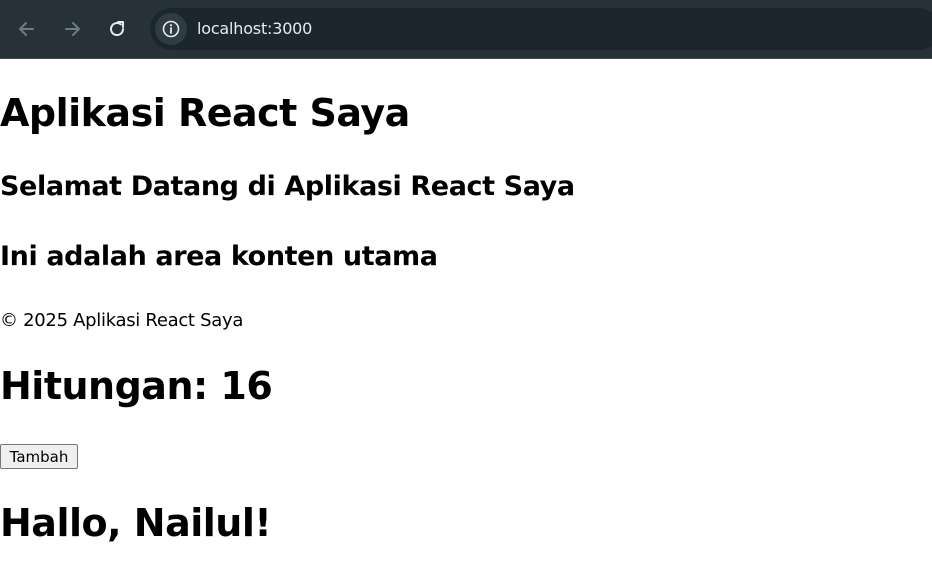 This screenshot has height=562, width=932. I want to click on welcome-heading: Selamat Datang di Aplikasi React Saya, so click(287, 186).